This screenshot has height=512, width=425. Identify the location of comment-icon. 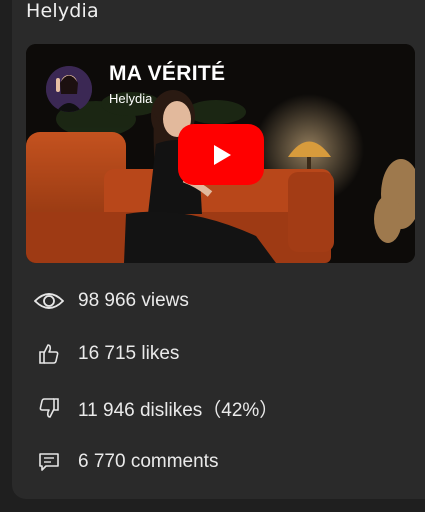
(49, 462).